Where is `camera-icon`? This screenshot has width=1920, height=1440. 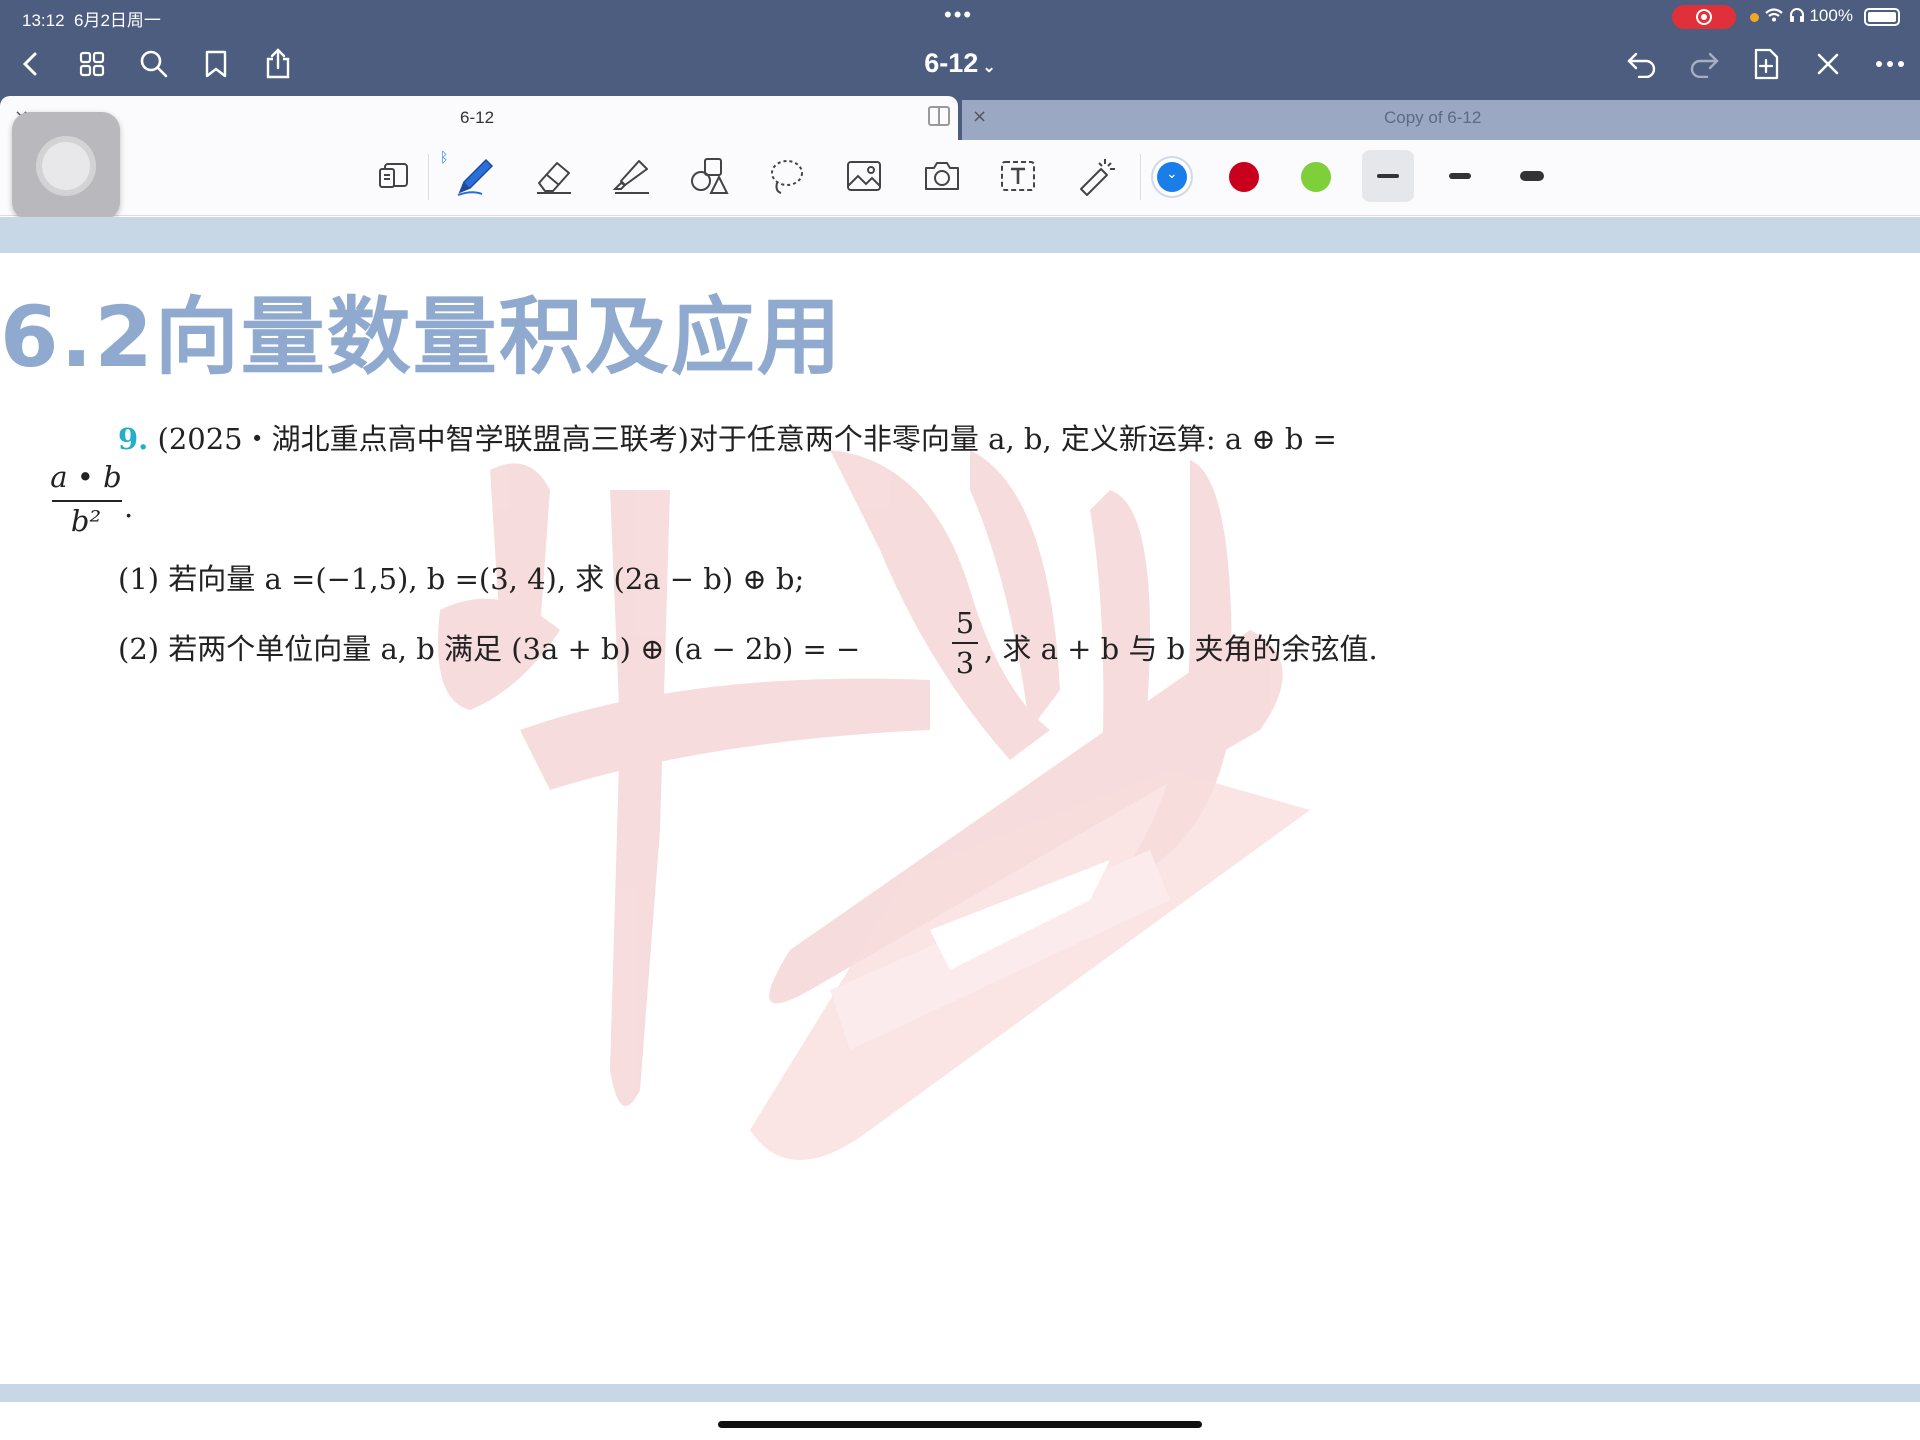
camera-icon is located at coordinates (942, 176).